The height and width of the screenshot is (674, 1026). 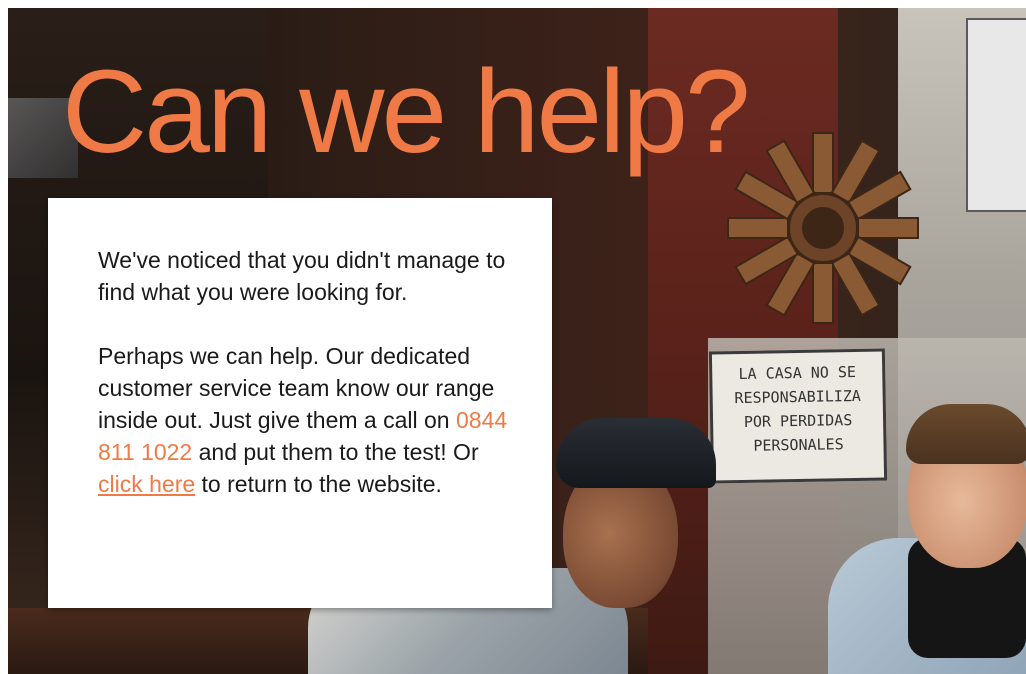 I want to click on message-text: to return to the website., so click(x=318, y=484).